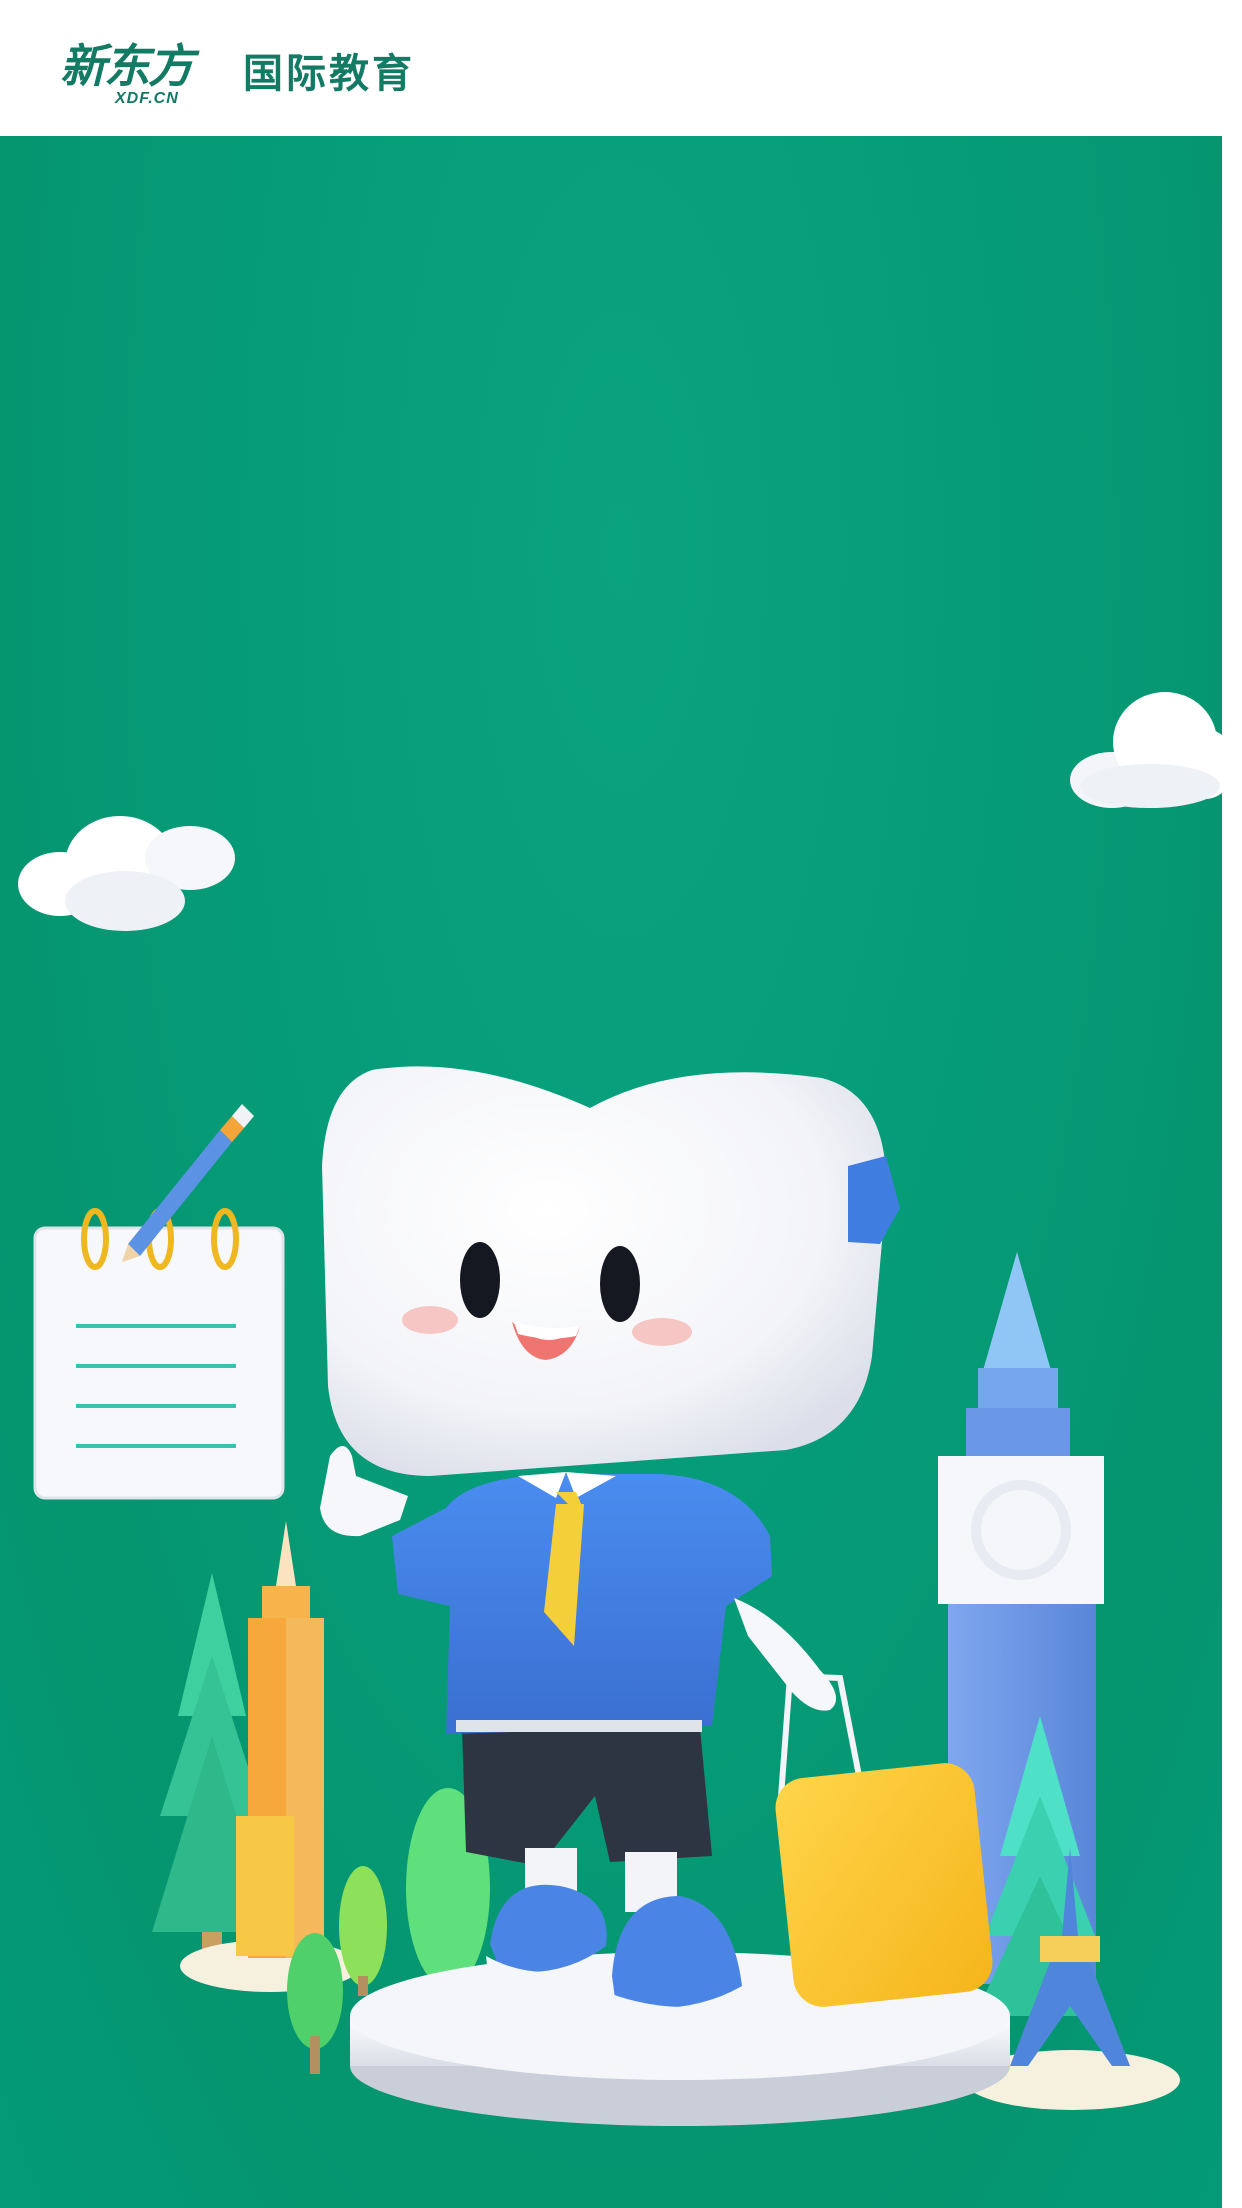 This screenshot has height=2208, width=1242. What do you see at coordinates (329, 74) in the screenshot?
I see `division-title: 国际教育` at bounding box center [329, 74].